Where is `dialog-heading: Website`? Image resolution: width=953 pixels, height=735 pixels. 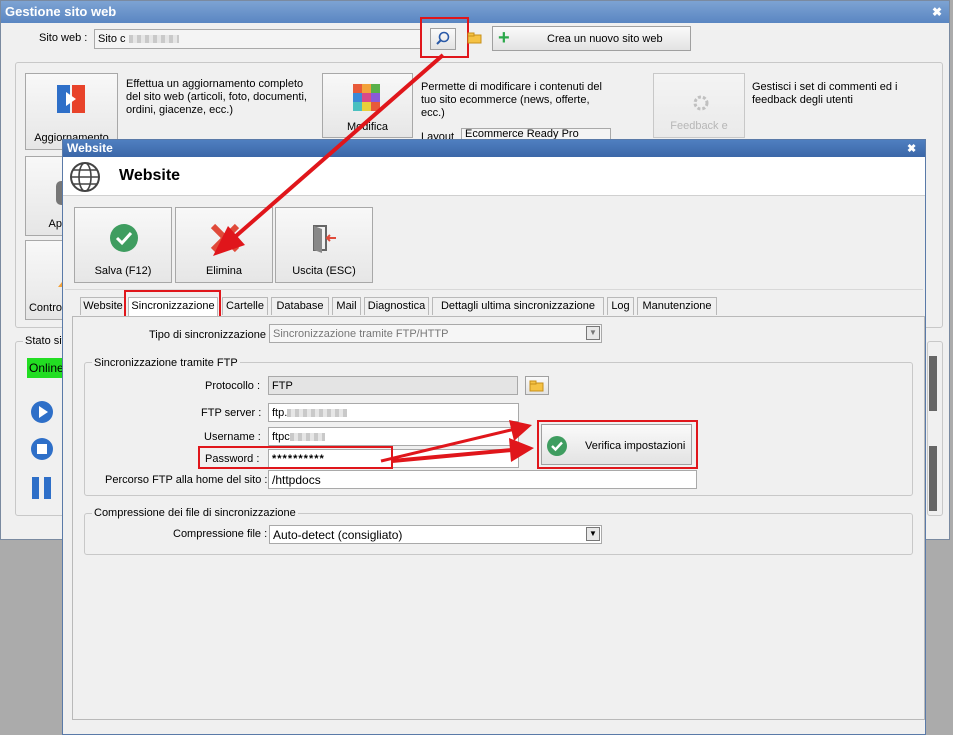
dialog-heading: Website is located at coordinates (150, 175).